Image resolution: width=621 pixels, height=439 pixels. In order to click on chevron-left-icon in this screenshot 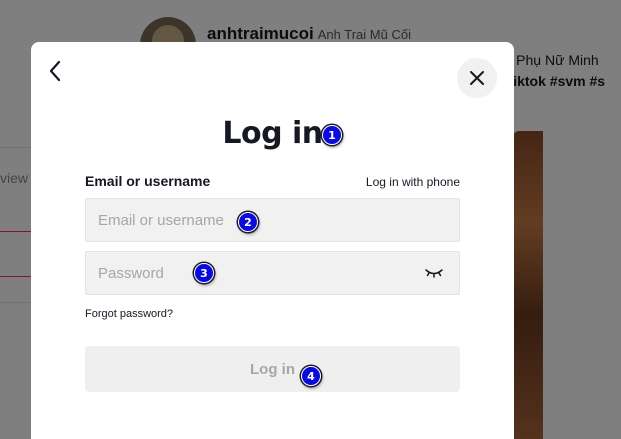, I will do `click(55, 71)`.